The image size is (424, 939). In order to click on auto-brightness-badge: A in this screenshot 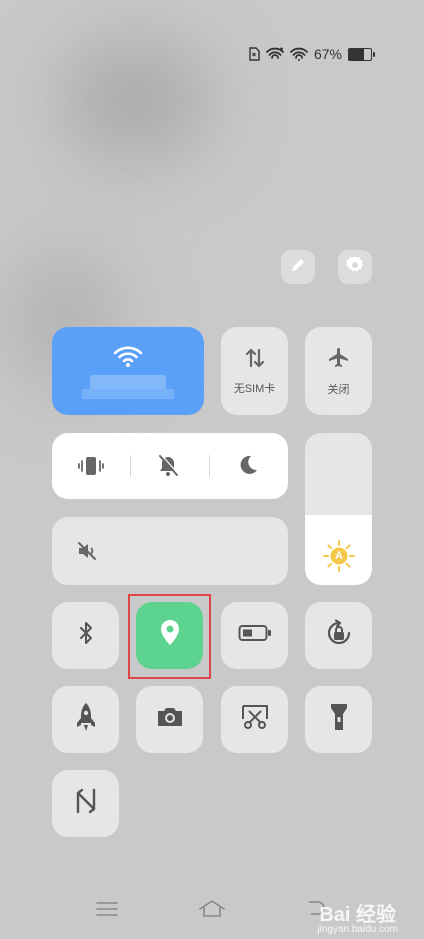, I will do `click(339, 556)`.